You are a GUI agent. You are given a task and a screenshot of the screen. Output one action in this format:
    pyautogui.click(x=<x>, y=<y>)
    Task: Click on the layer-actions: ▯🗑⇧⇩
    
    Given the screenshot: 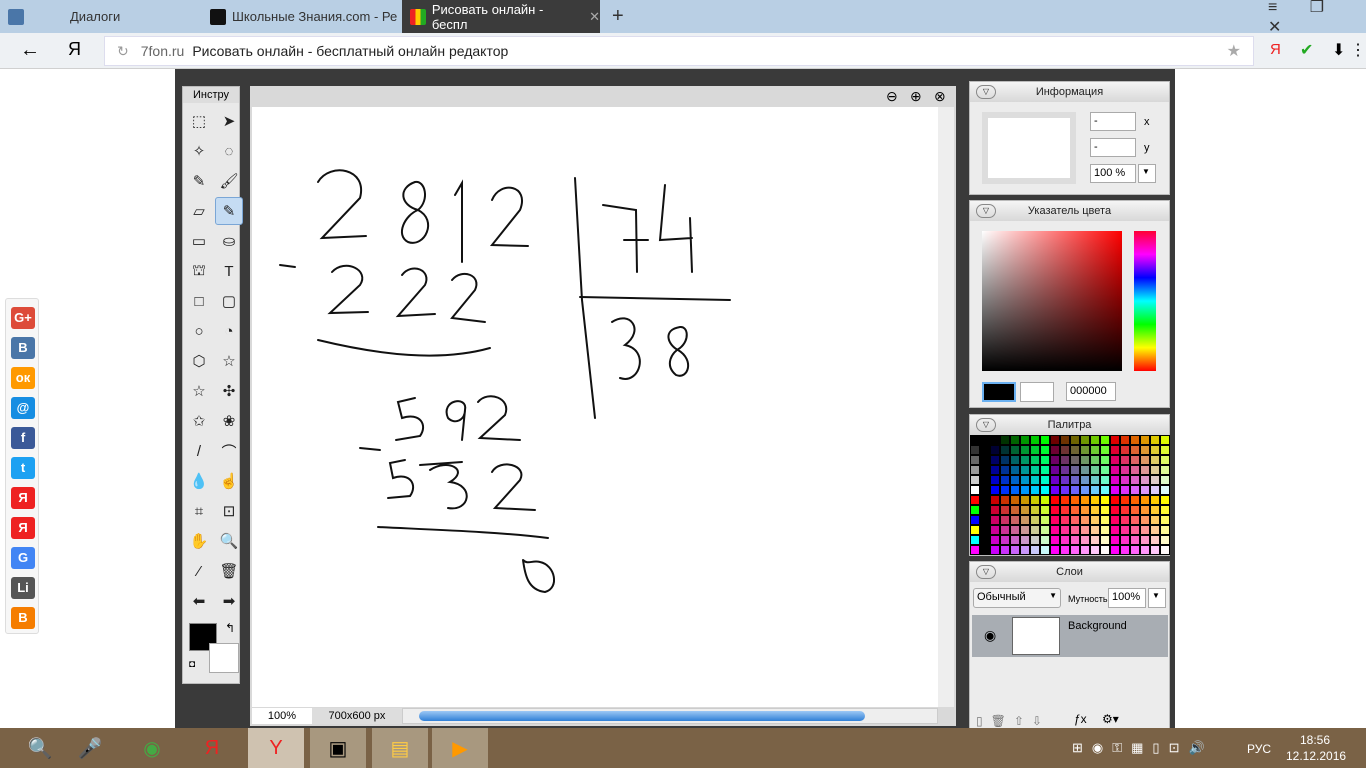 What is the action you would take?
    pyautogui.click(x=1013, y=721)
    